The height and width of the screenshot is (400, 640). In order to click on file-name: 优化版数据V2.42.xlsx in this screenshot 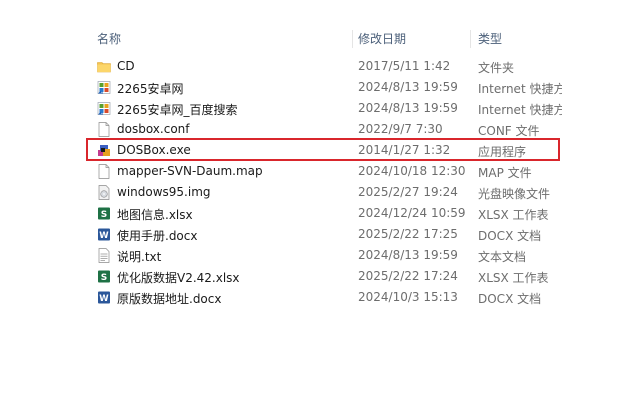, I will do `click(178, 278)`.